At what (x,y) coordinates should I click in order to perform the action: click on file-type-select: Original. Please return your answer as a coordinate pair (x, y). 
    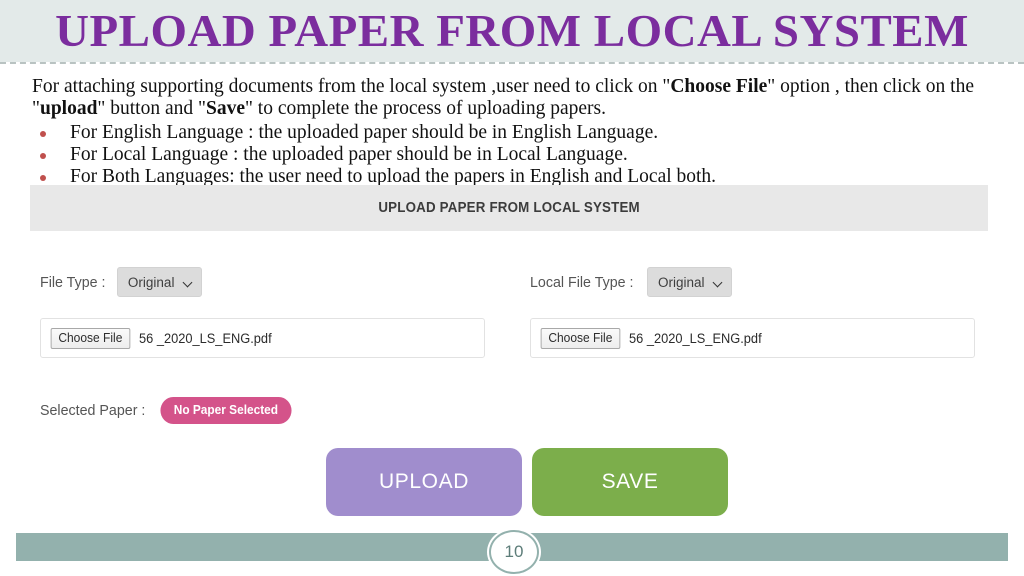
    Looking at the image, I should click on (159, 282).